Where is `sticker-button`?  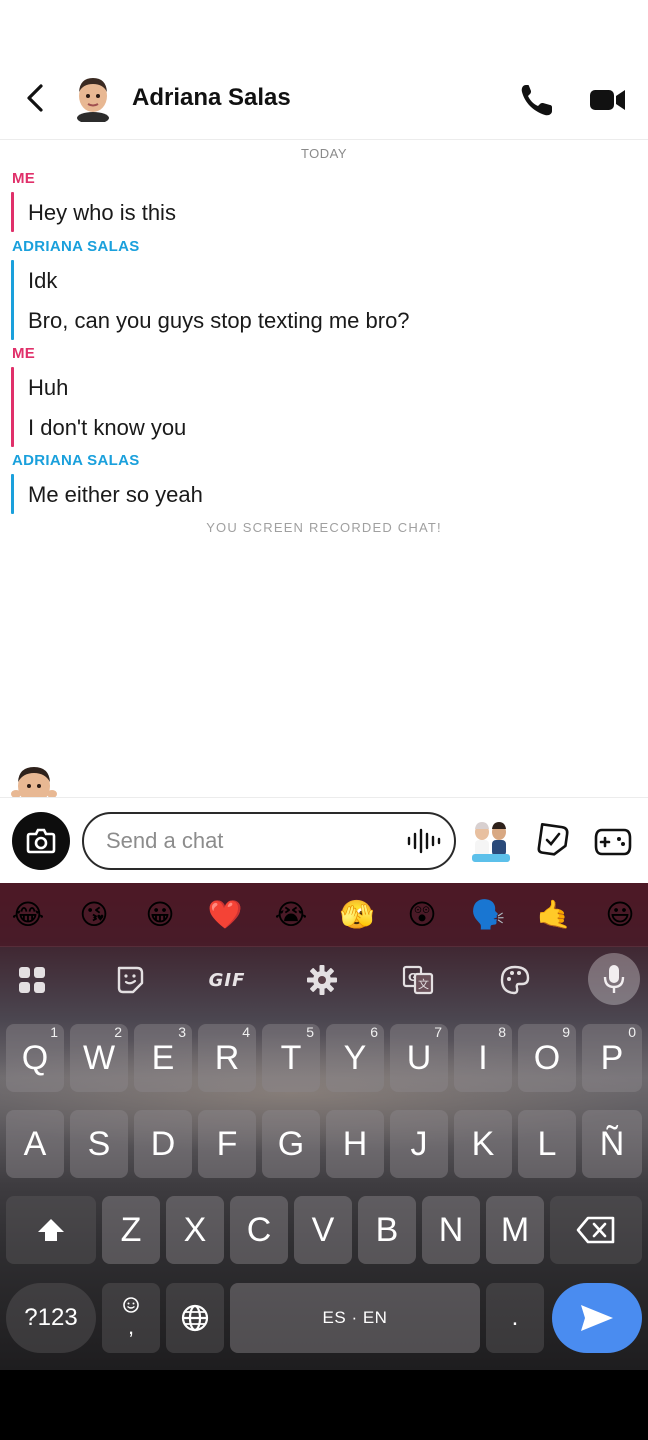
sticker-button is located at coordinates (553, 841).